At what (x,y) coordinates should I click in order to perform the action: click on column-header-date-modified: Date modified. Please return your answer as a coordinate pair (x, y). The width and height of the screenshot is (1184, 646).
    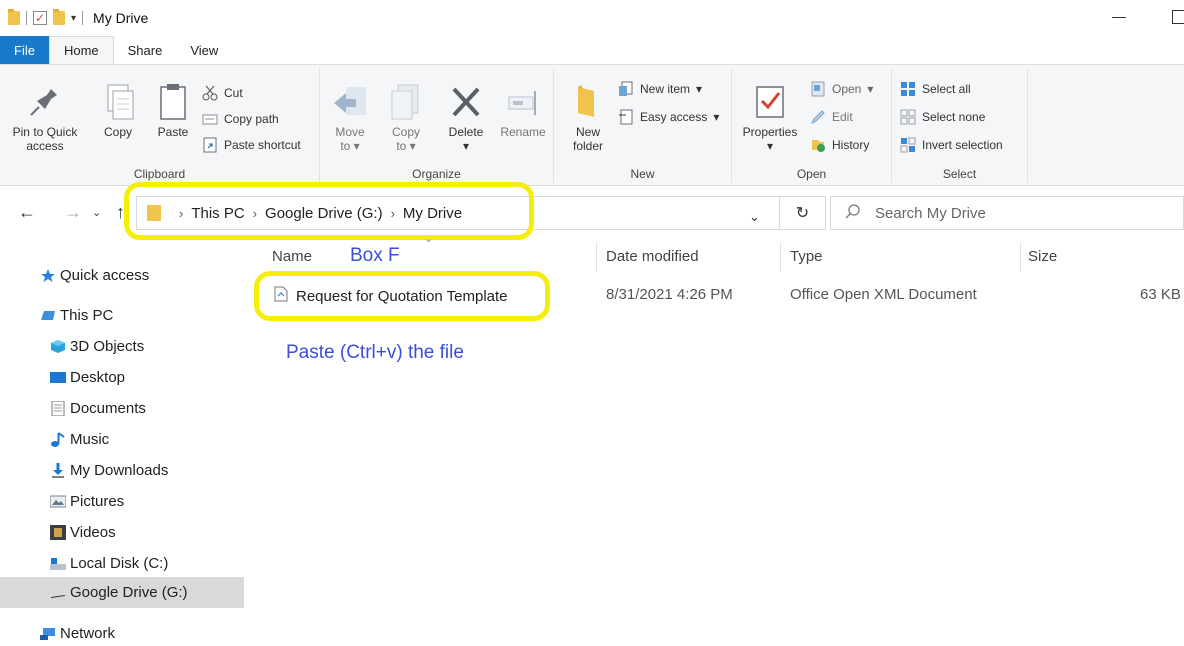
    Looking at the image, I should click on (652, 256).